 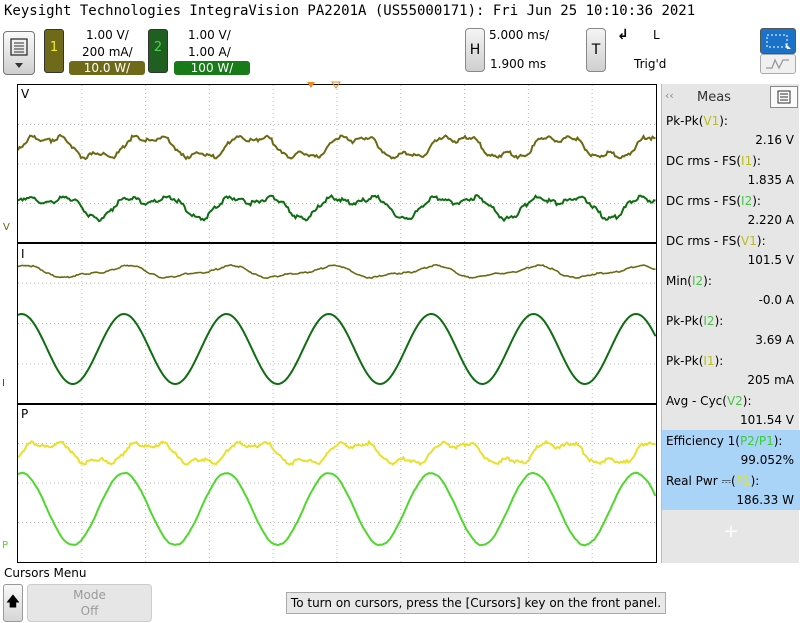 What do you see at coordinates (89, 603) in the screenshot?
I see `mode-softkey: Mode Off` at bounding box center [89, 603].